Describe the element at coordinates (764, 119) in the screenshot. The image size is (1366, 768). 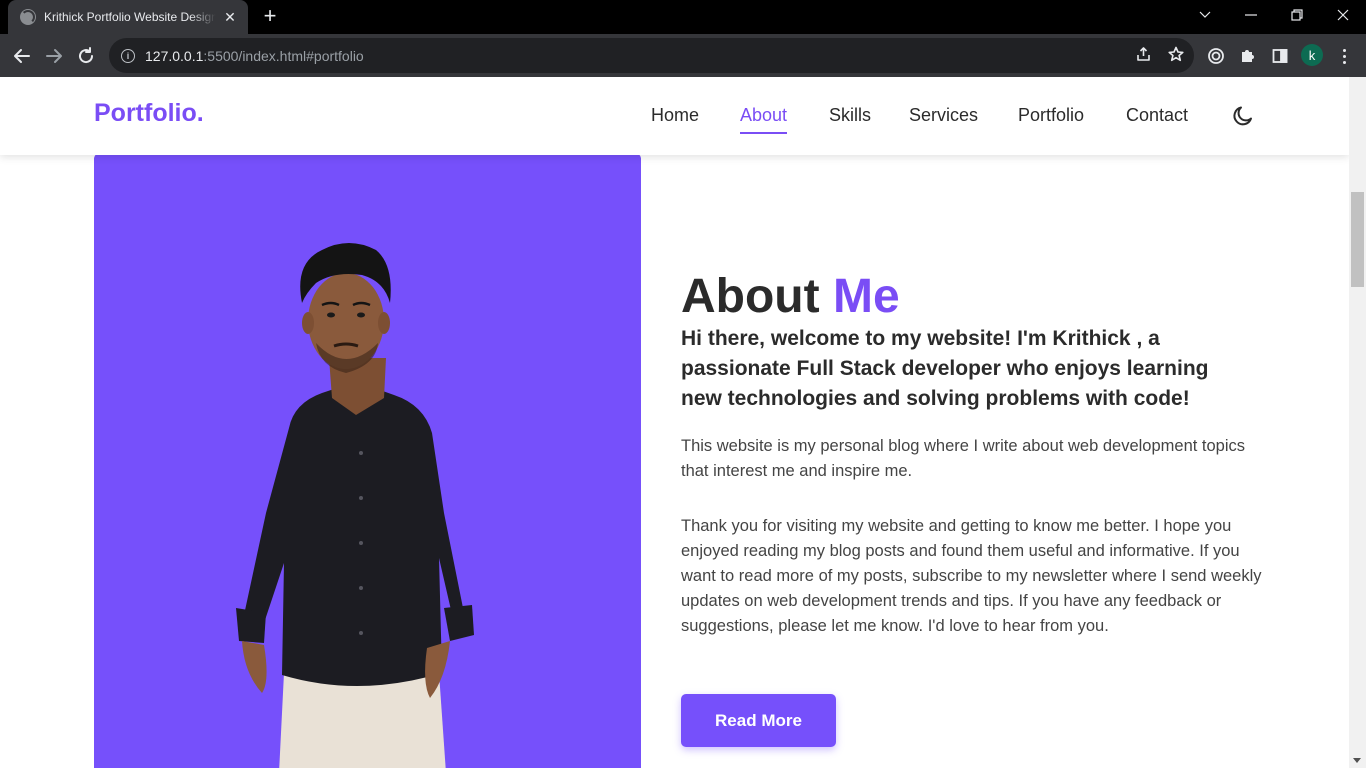
I see `nav-about: About` at that location.